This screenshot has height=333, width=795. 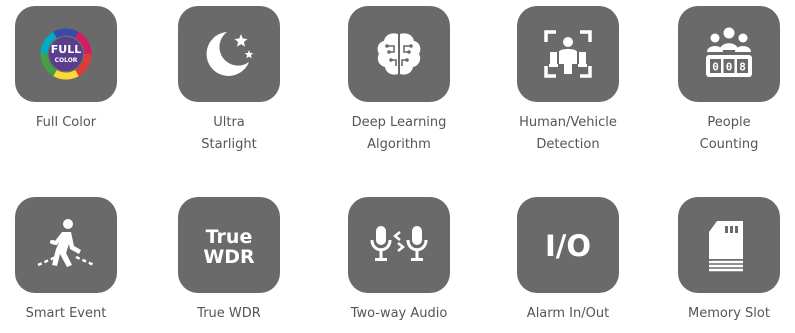 I want to click on feature-label: Ultra Starlight, so click(x=228, y=134).